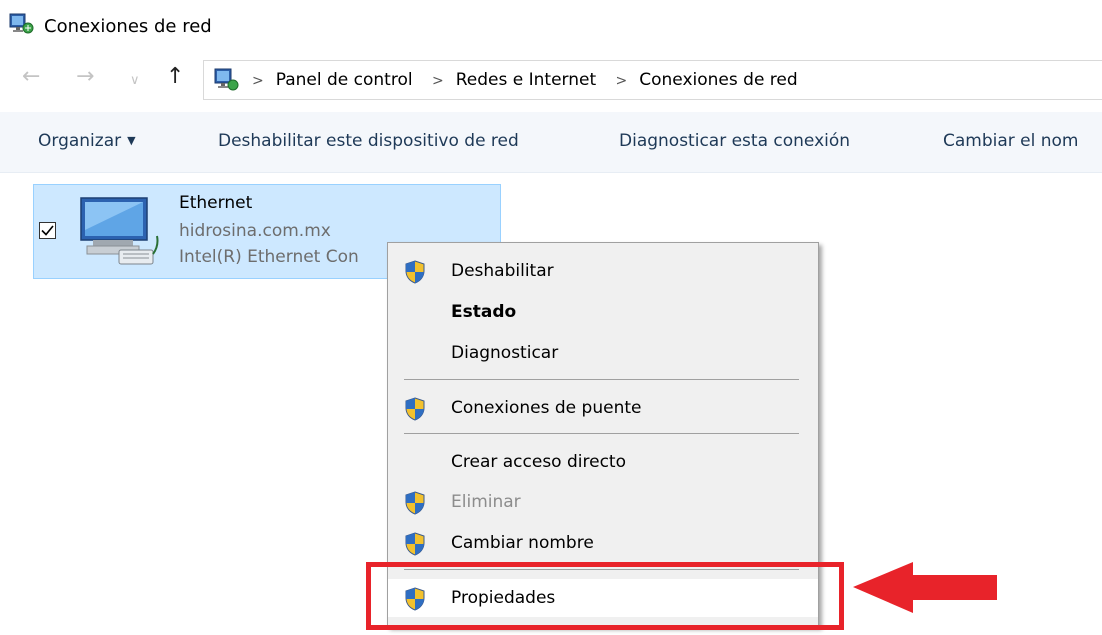  I want to click on diagnose-connection-button: Diagnosticar esta conexión, so click(734, 141).